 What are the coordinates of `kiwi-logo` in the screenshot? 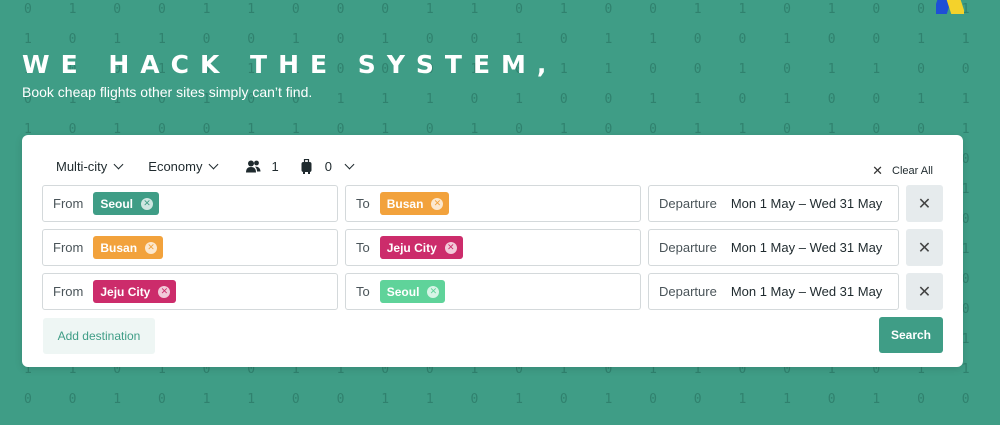 It's located at (950, 8).